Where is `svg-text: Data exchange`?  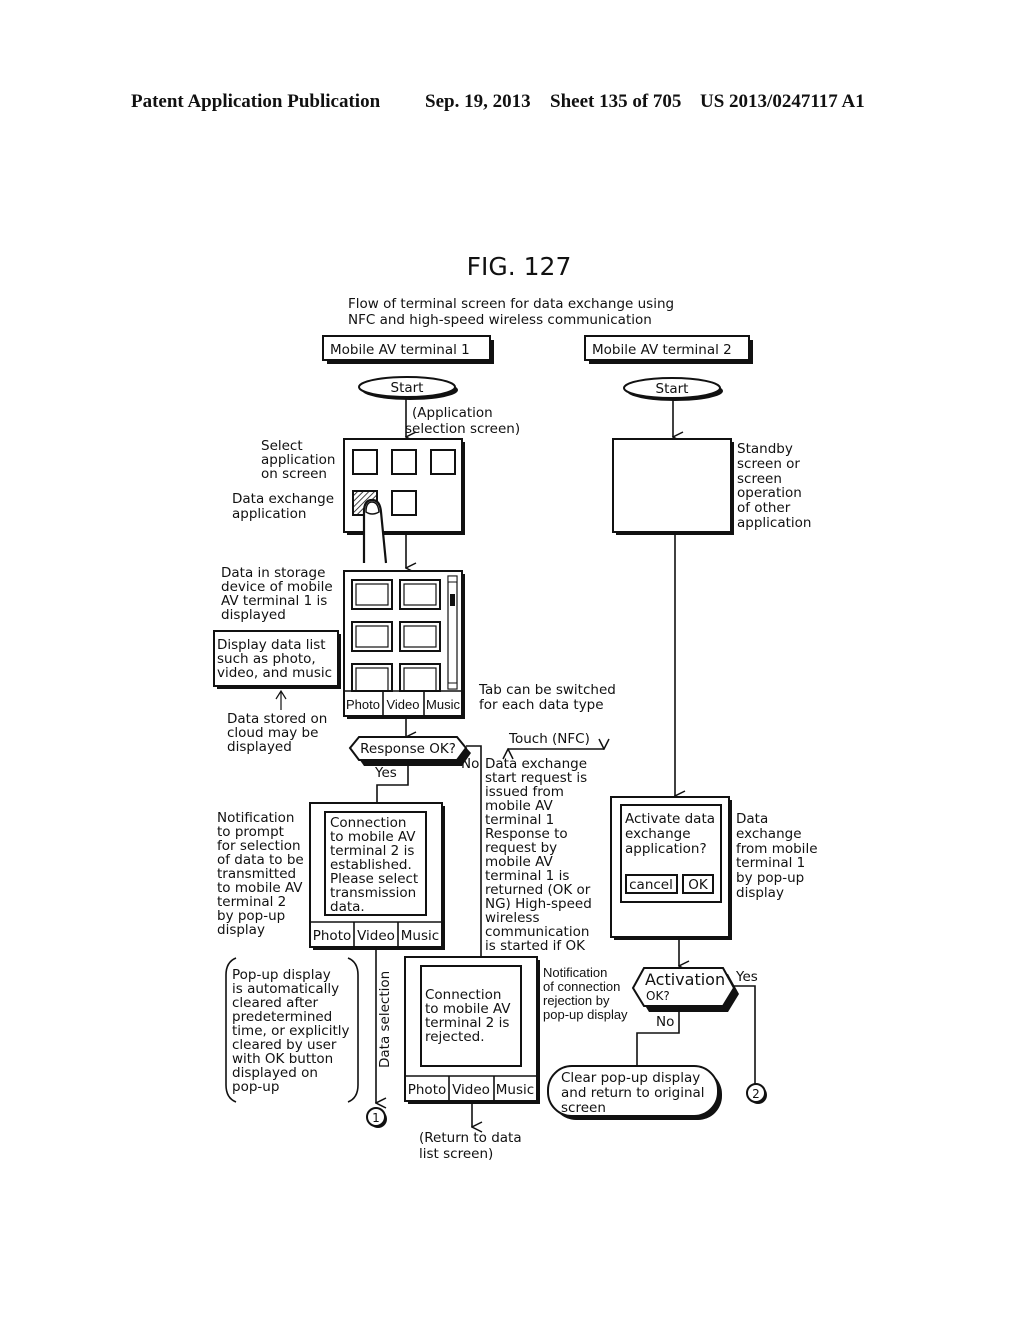
svg-text: Data exchange is located at coordinates (283, 499).